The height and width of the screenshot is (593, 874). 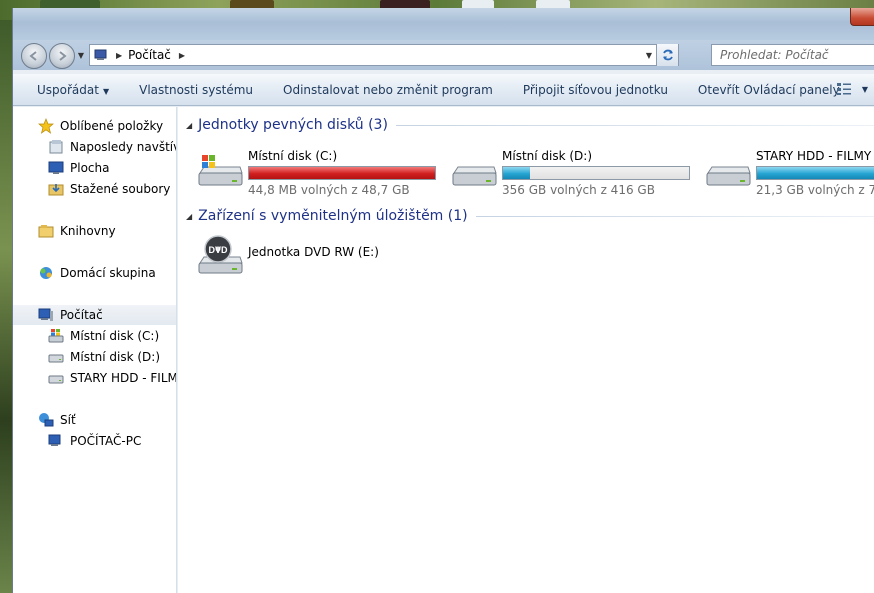 I want to click on map-network-drive-button: Připojit síťovou jednotku, so click(x=595, y=90).